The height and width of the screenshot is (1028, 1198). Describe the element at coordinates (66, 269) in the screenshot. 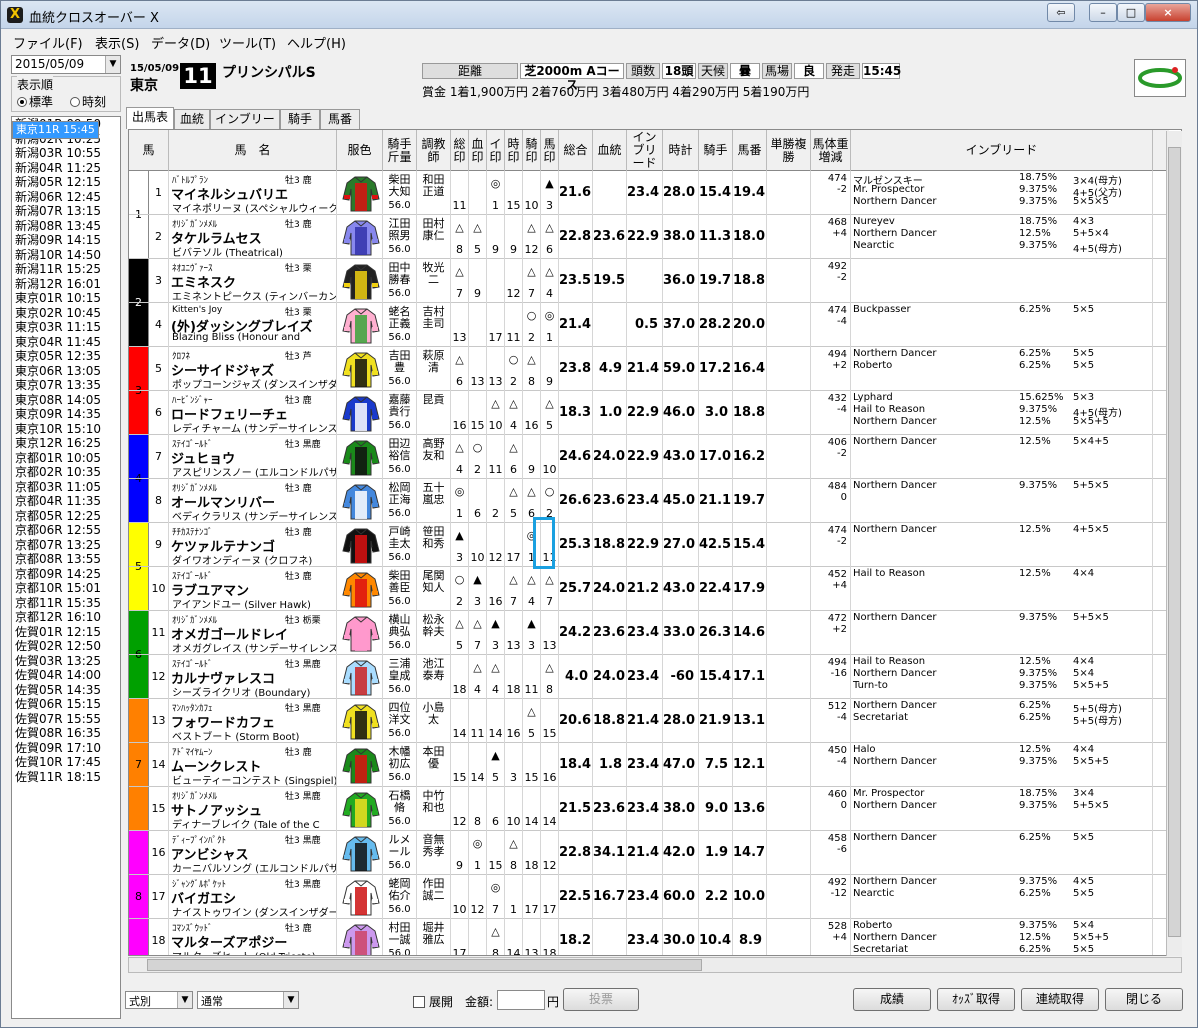

I see `race-list-item: 新潟11R 15:25` at that location.